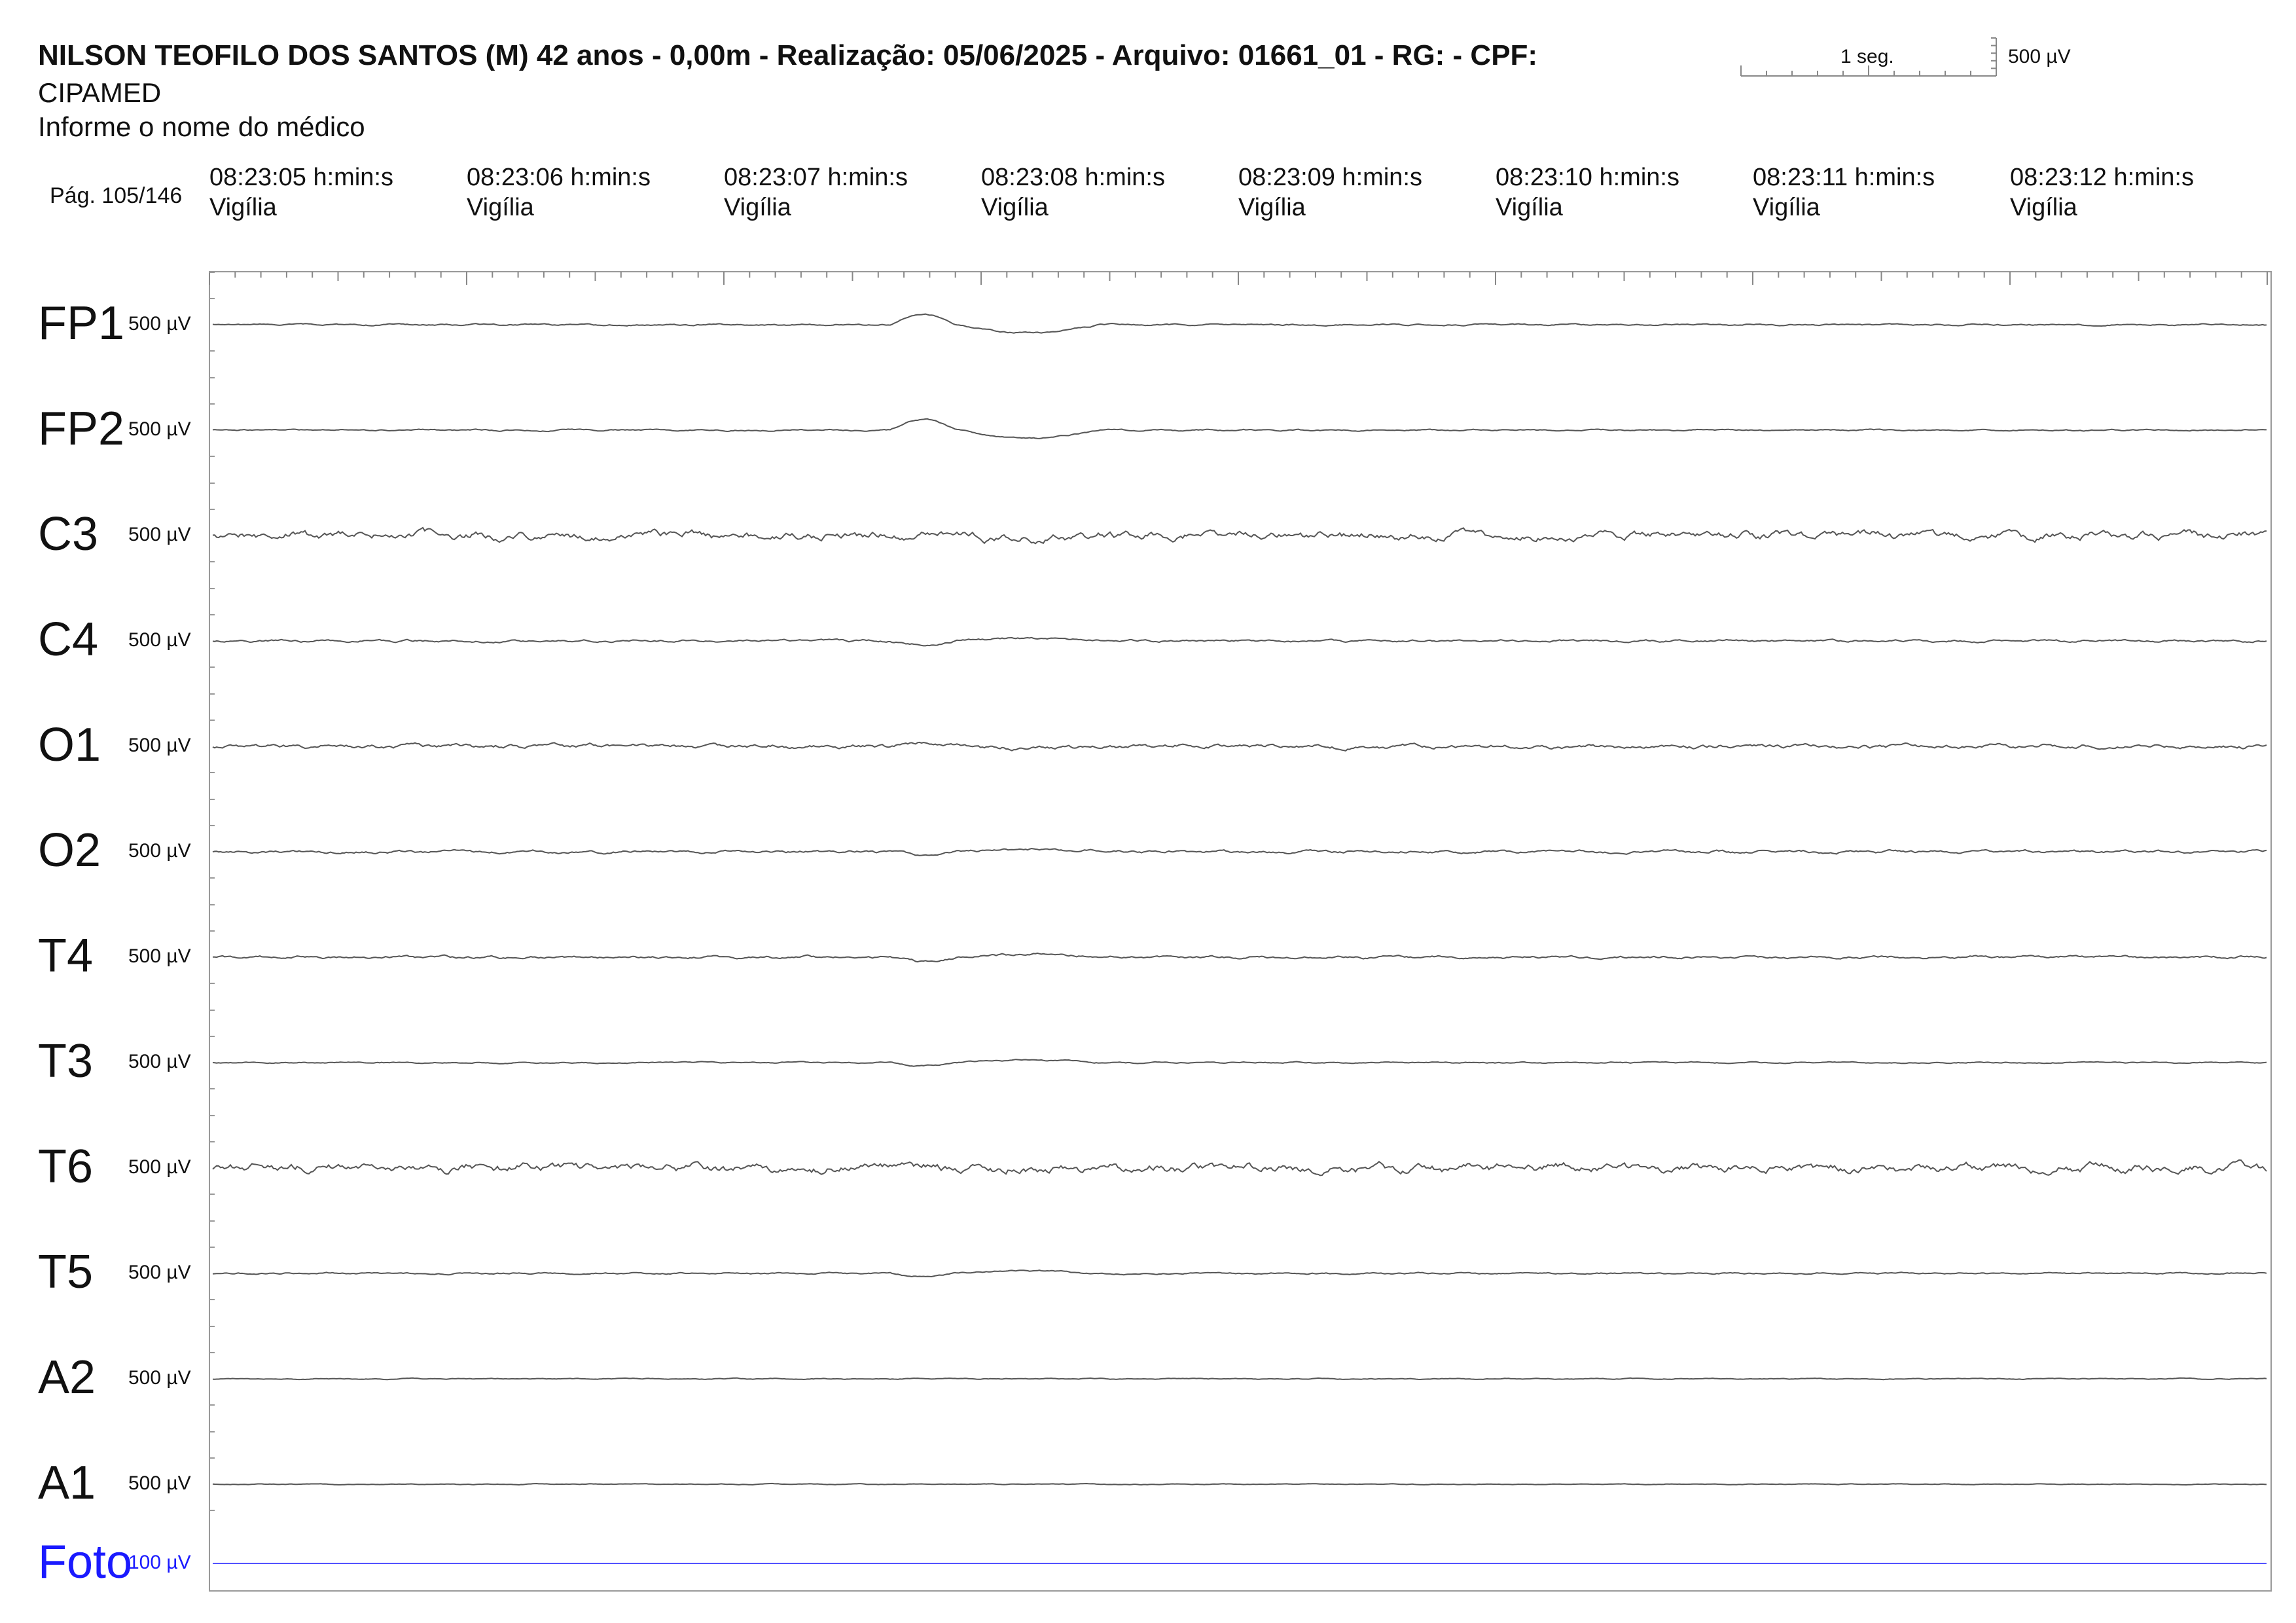 Image resolution: width=2296 pixels, height=1623 pixels. I want to click on trace-o2, so click(1239, 851).